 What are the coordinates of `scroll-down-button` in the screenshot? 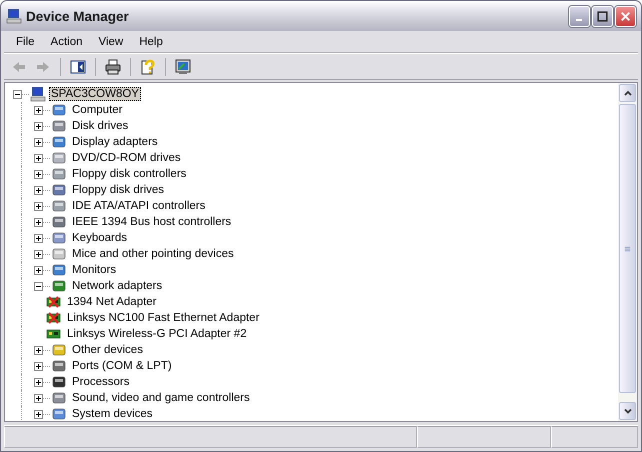 It's located at (627, 411).